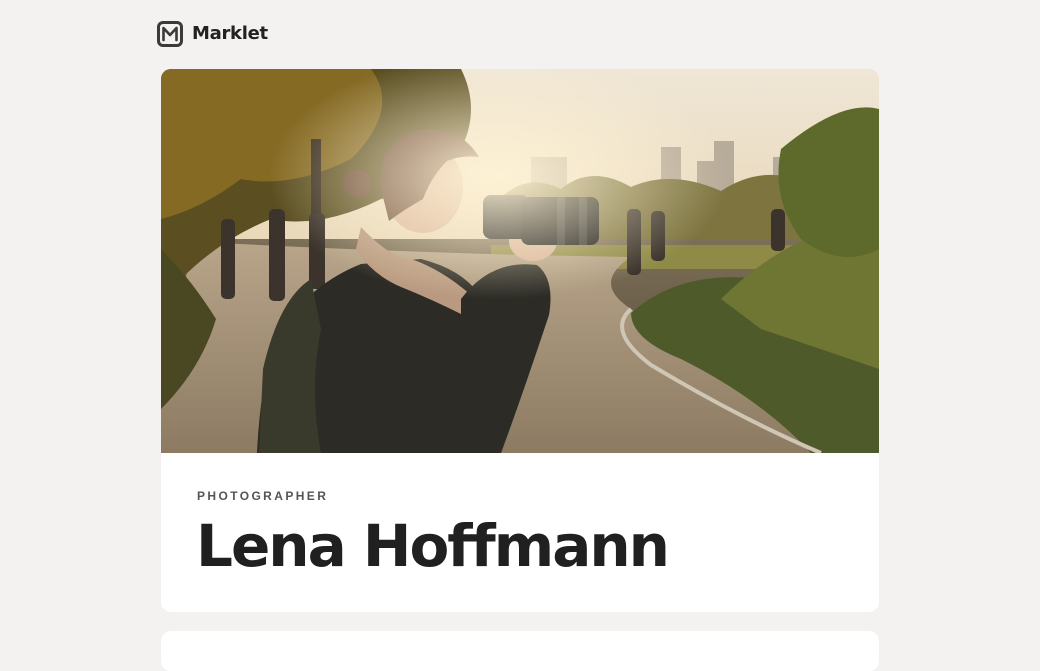 This screenshot has width=1040, height=671. Describe the element at coordinates (520, 651) in the screenshot. I see `next-section-card` at that location.